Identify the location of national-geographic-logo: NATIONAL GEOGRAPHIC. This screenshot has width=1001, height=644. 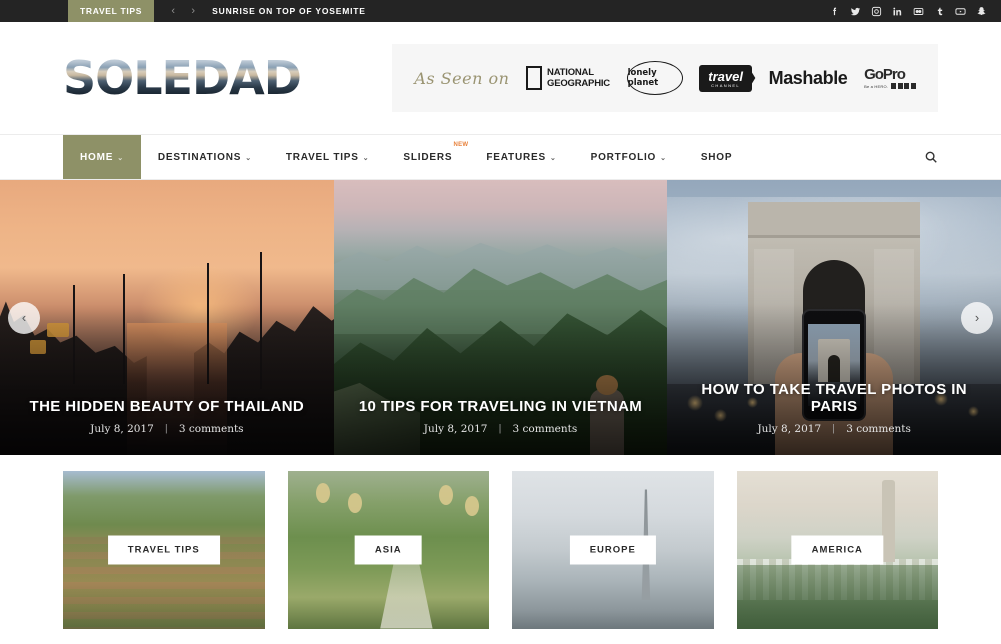
(568, 78).